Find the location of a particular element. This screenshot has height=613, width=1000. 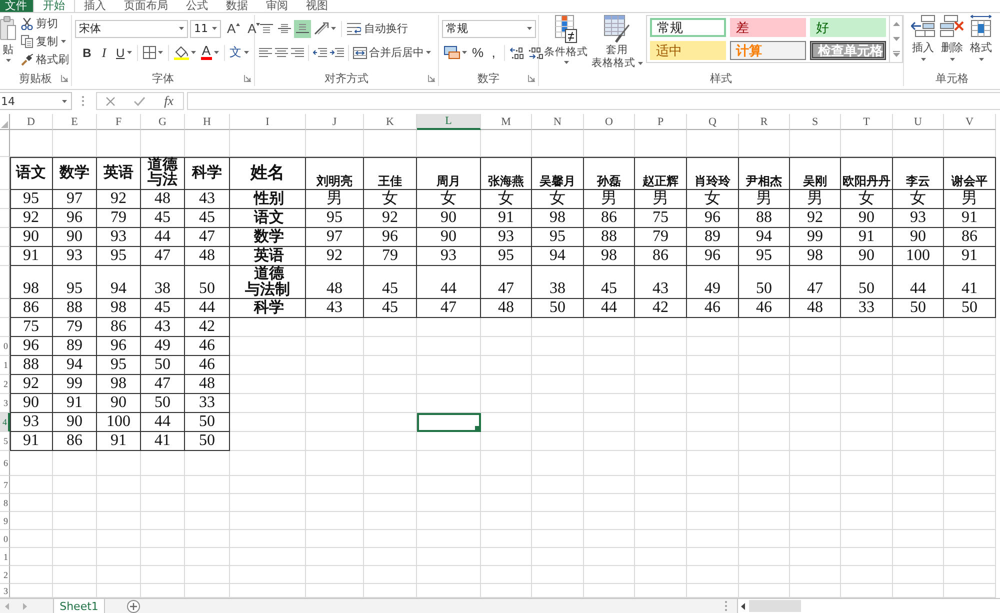

underline-button: U is located at coordinates (124, 53).